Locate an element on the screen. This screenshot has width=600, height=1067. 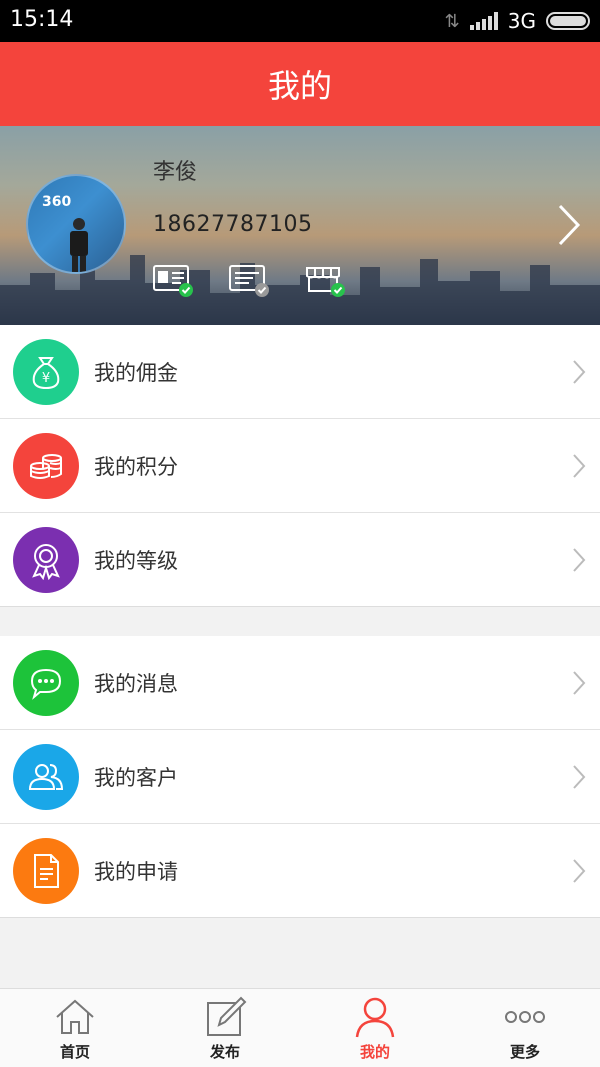
menu-item-applications: 我的申请 is located at coordinates (300, 871).